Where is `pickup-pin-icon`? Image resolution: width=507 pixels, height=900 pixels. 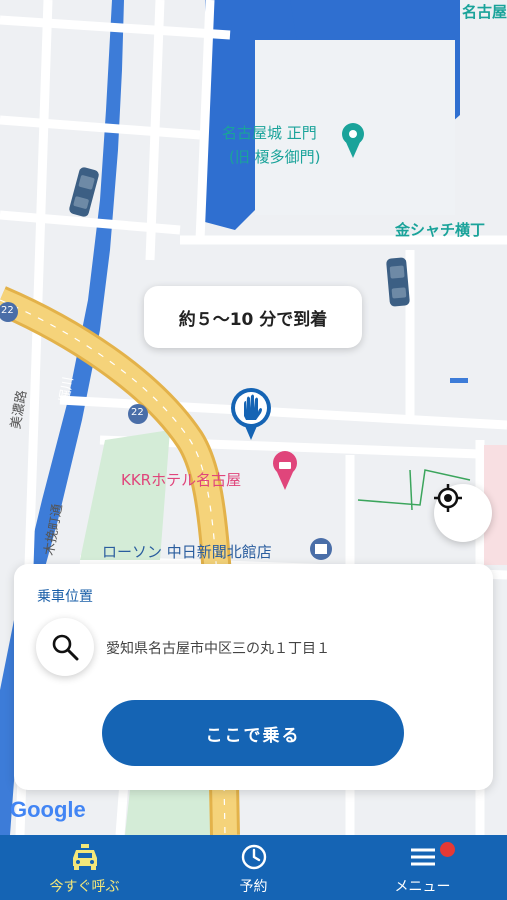 pickup-pin-icon is located at coordinates (251, 414).